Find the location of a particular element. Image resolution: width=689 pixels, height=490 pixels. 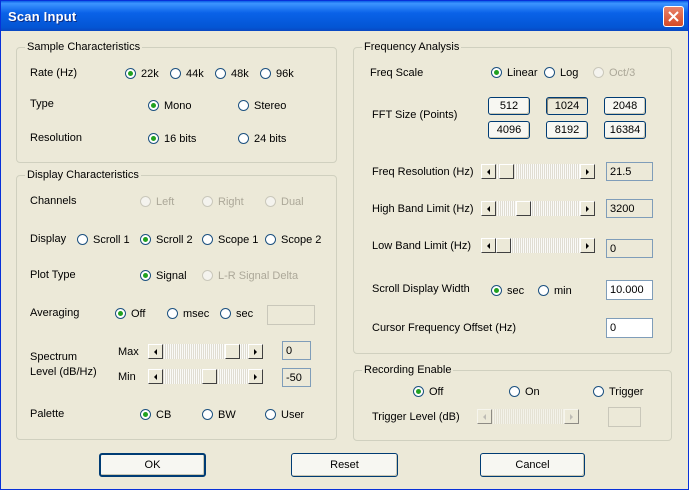

reset-button: Reset is located at coordinates (344, 465).